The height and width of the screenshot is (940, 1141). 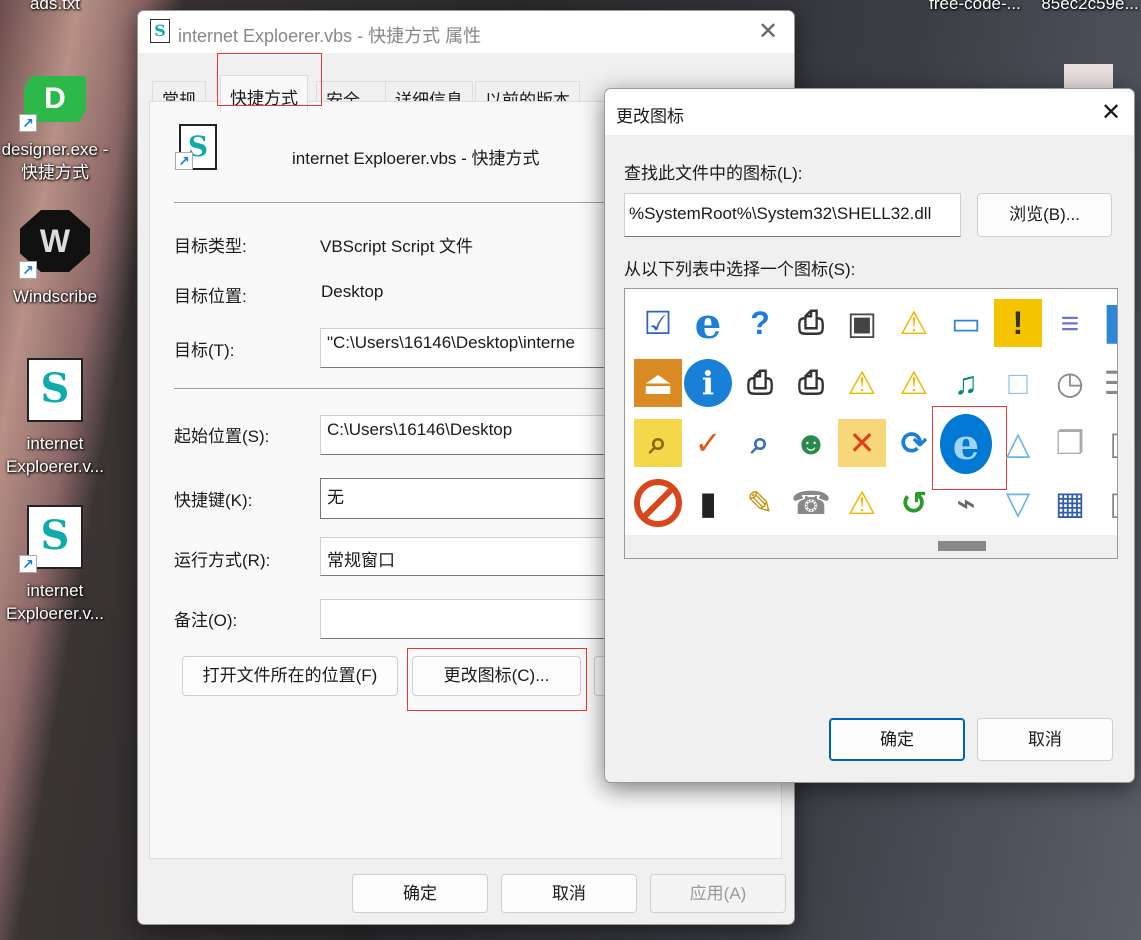 I want to click on desktop-label-ads: ads.txt, so click(x=57, y=7).